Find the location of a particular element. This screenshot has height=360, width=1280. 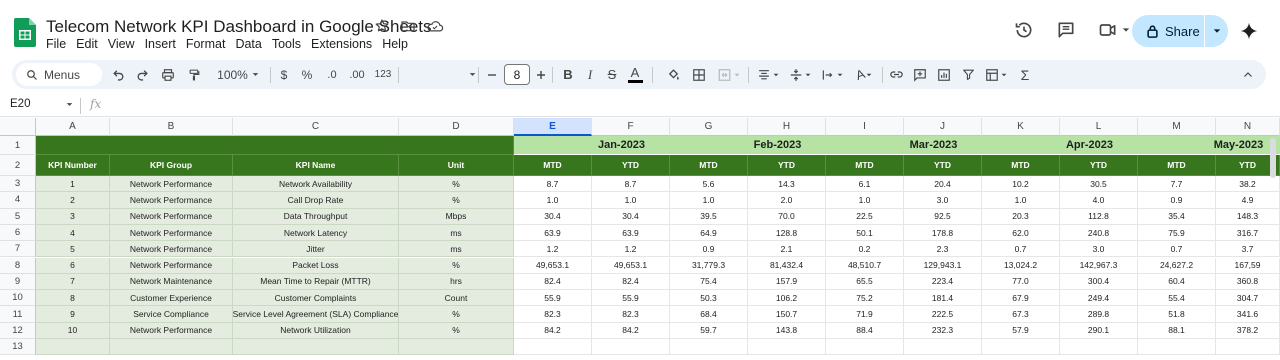

ytd-value-cell: 49,653.1 is located at coordinates (631, 265).